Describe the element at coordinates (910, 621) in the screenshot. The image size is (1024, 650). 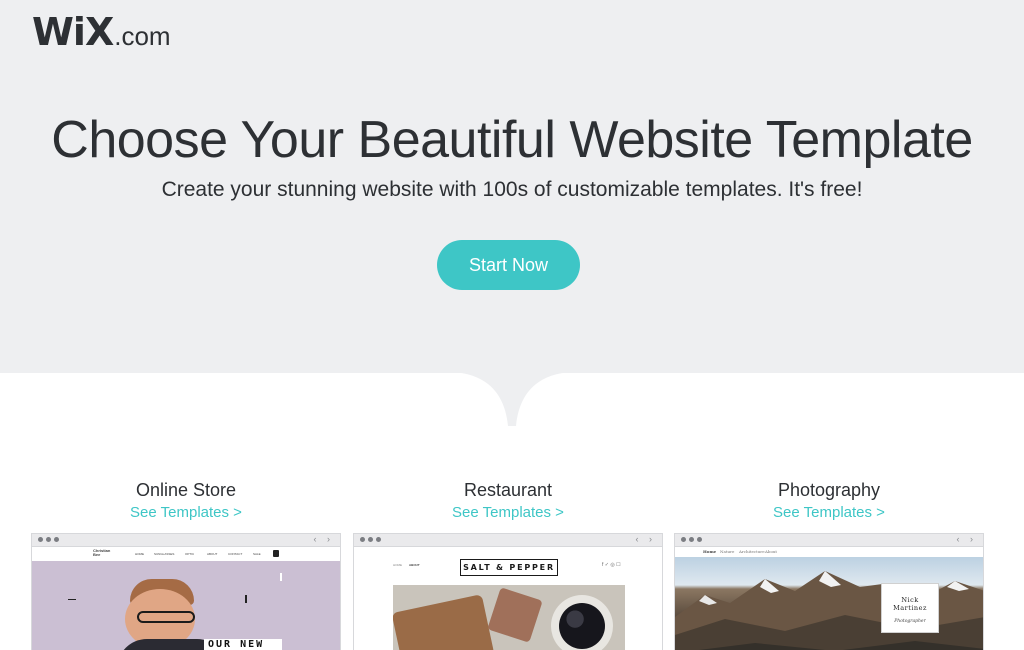
I see `photographer-role: Photographer` at that location.